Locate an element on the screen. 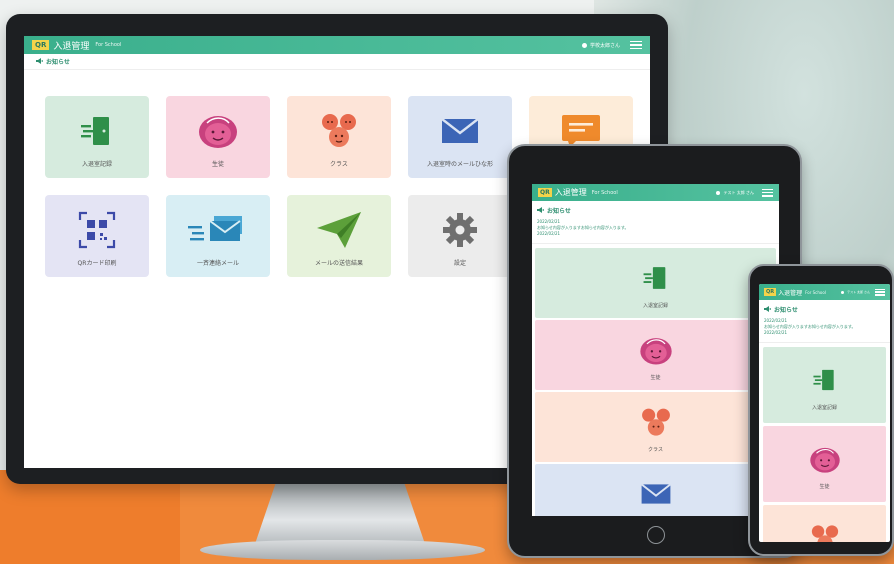 Image resolution: width=894 pixels, height=564 pixels. menu-list: 入退室記録 生徒 is located at coordinates (824, 442).